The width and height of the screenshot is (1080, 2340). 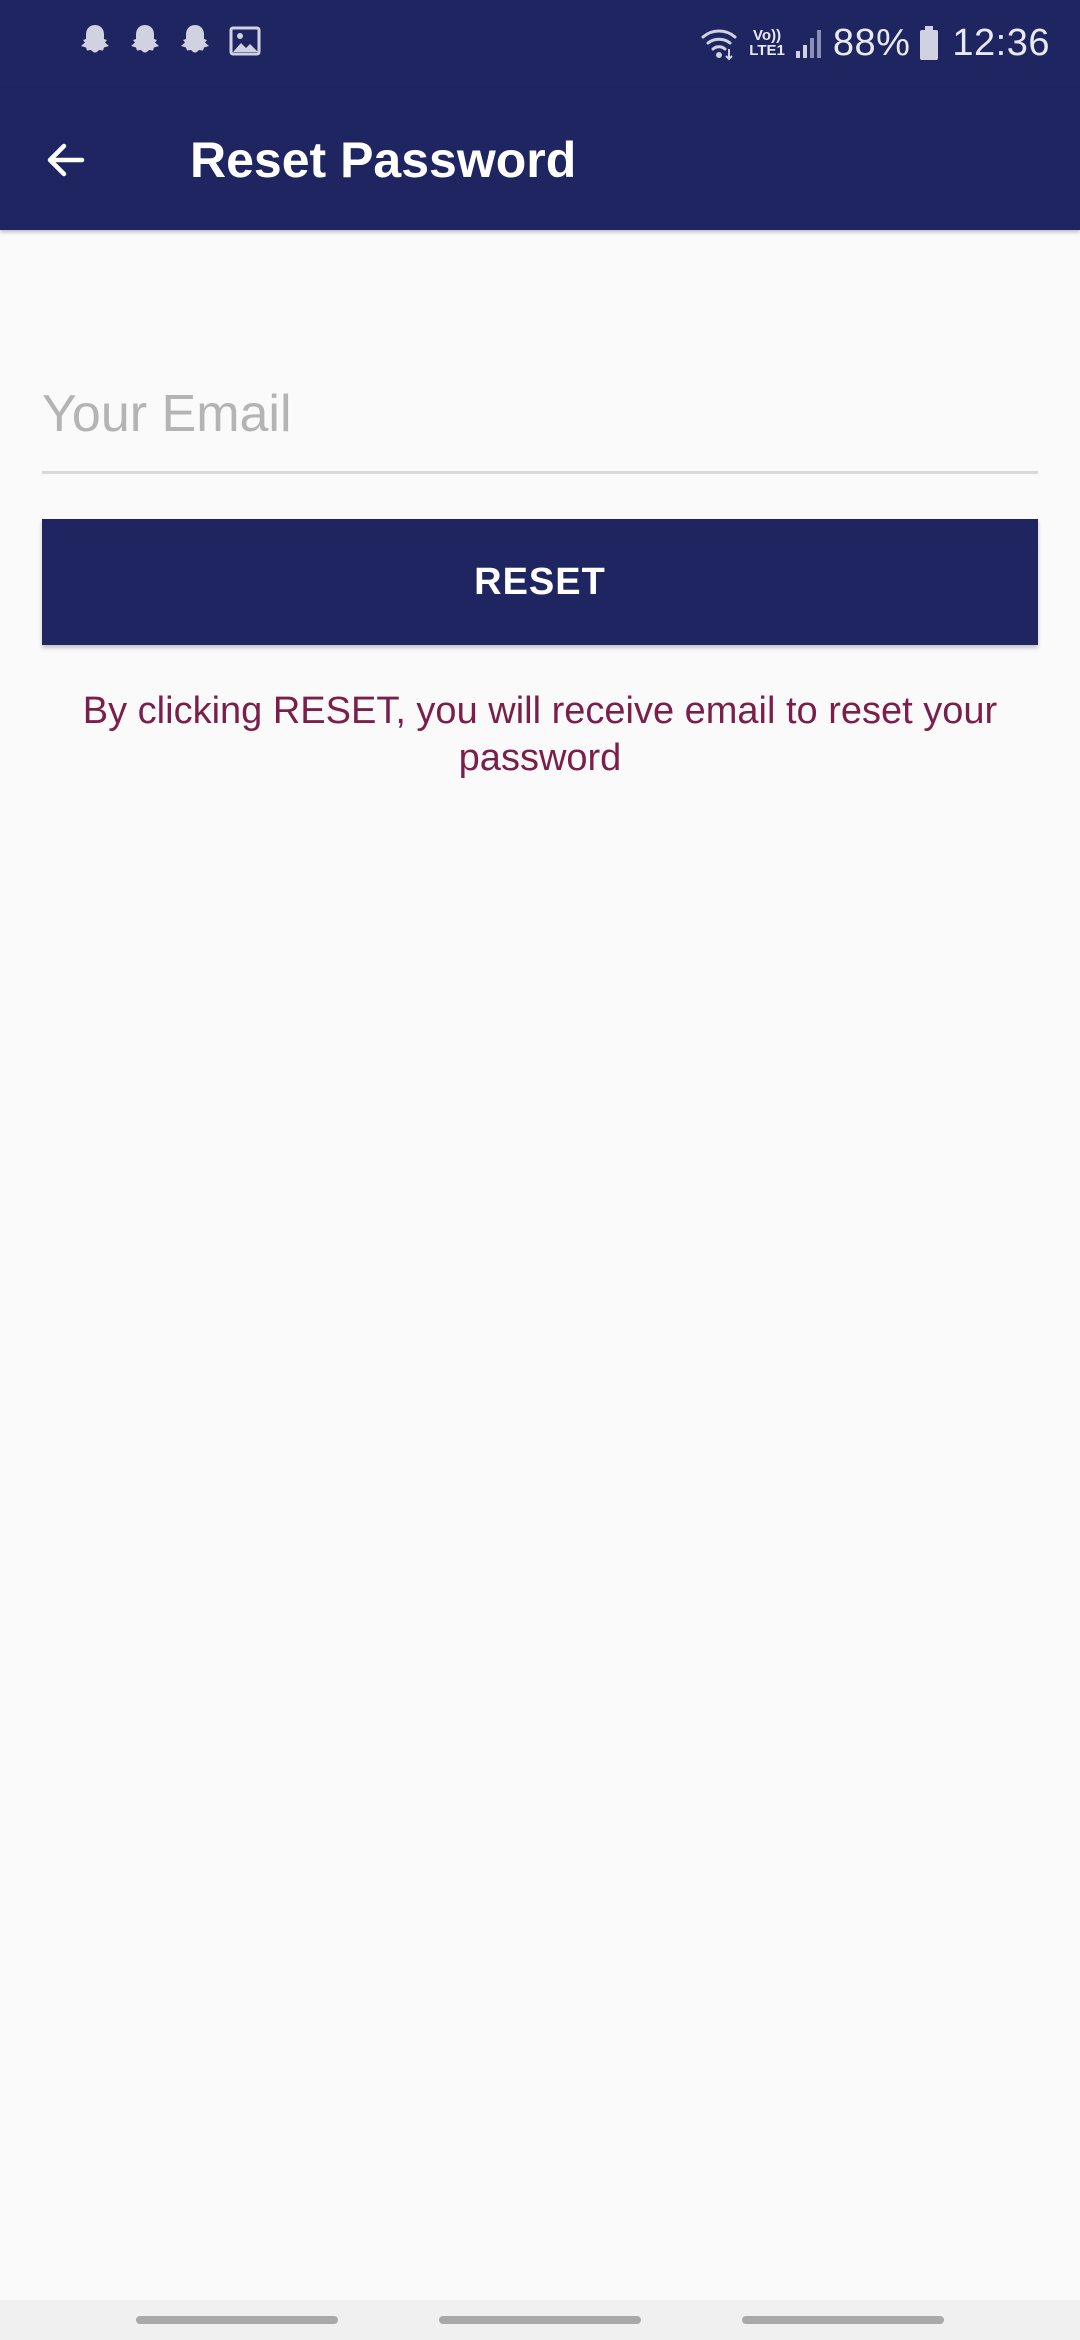 I want to click on image-icon, so click(x=245, y=41).